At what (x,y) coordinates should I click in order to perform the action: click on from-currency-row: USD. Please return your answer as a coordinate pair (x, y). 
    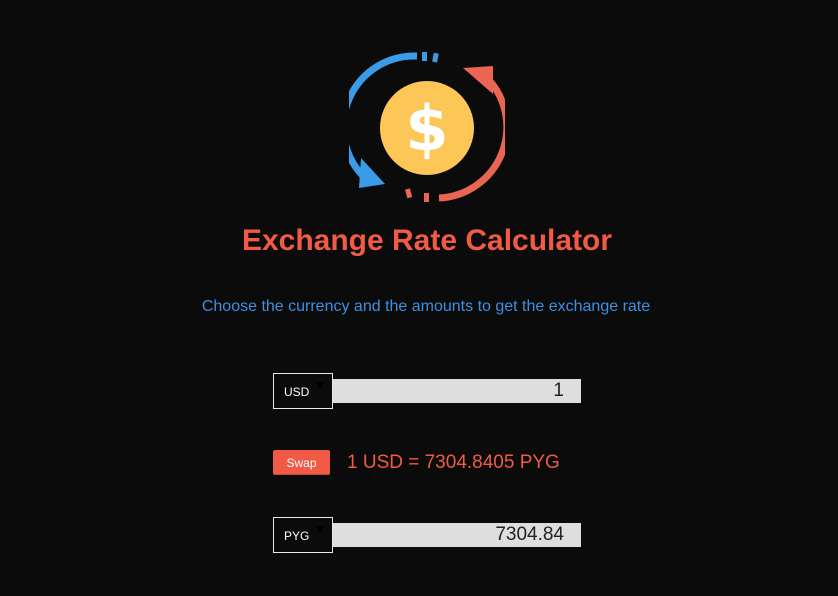
    Looking at the image, I should click on (427, 391).